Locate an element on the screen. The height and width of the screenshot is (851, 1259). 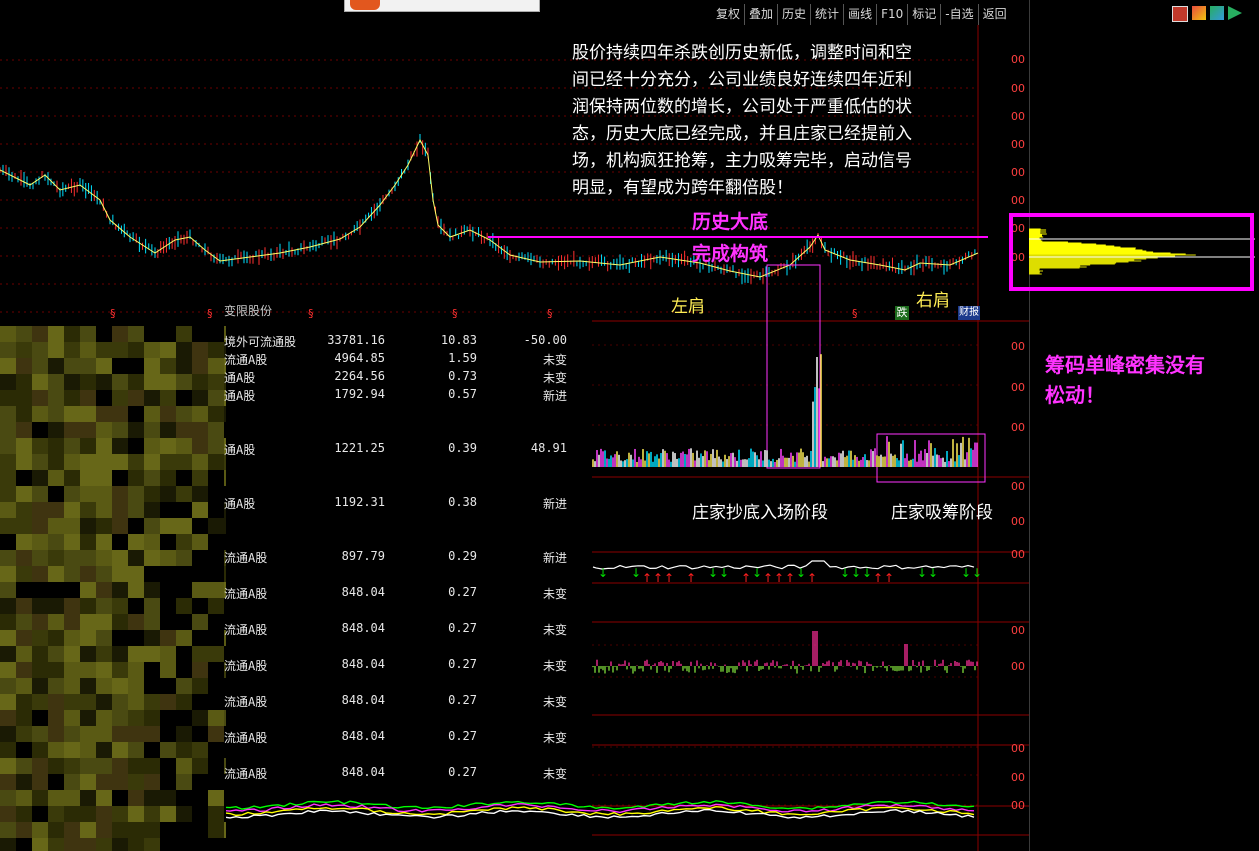
table-row: 通A股 1792.94 0.57 新进 is located at coordinates (407, 395).